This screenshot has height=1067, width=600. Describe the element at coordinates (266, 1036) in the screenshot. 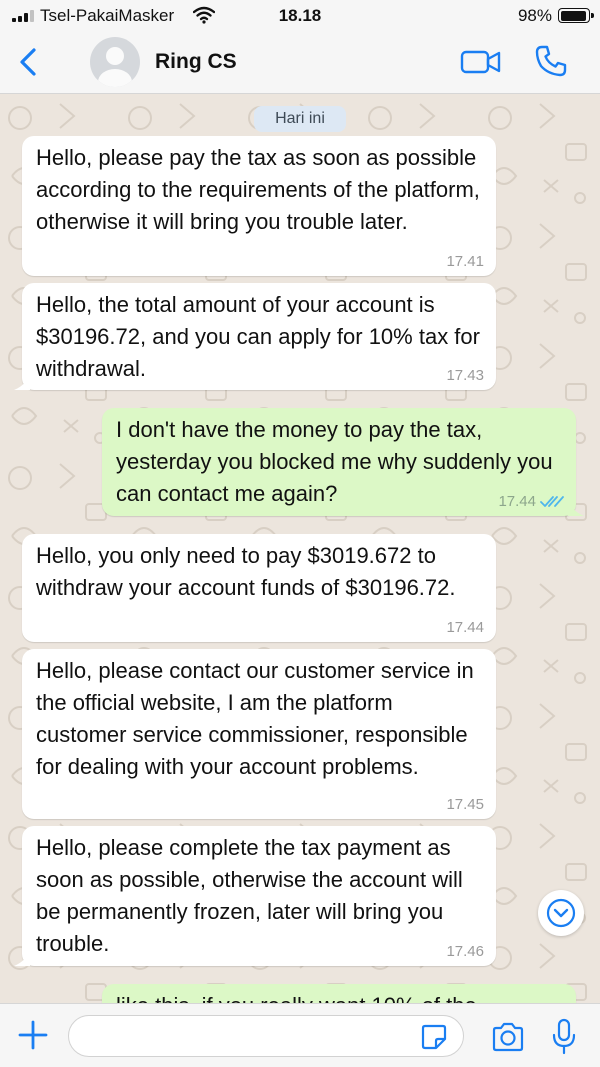

I see `message-input` at that location.